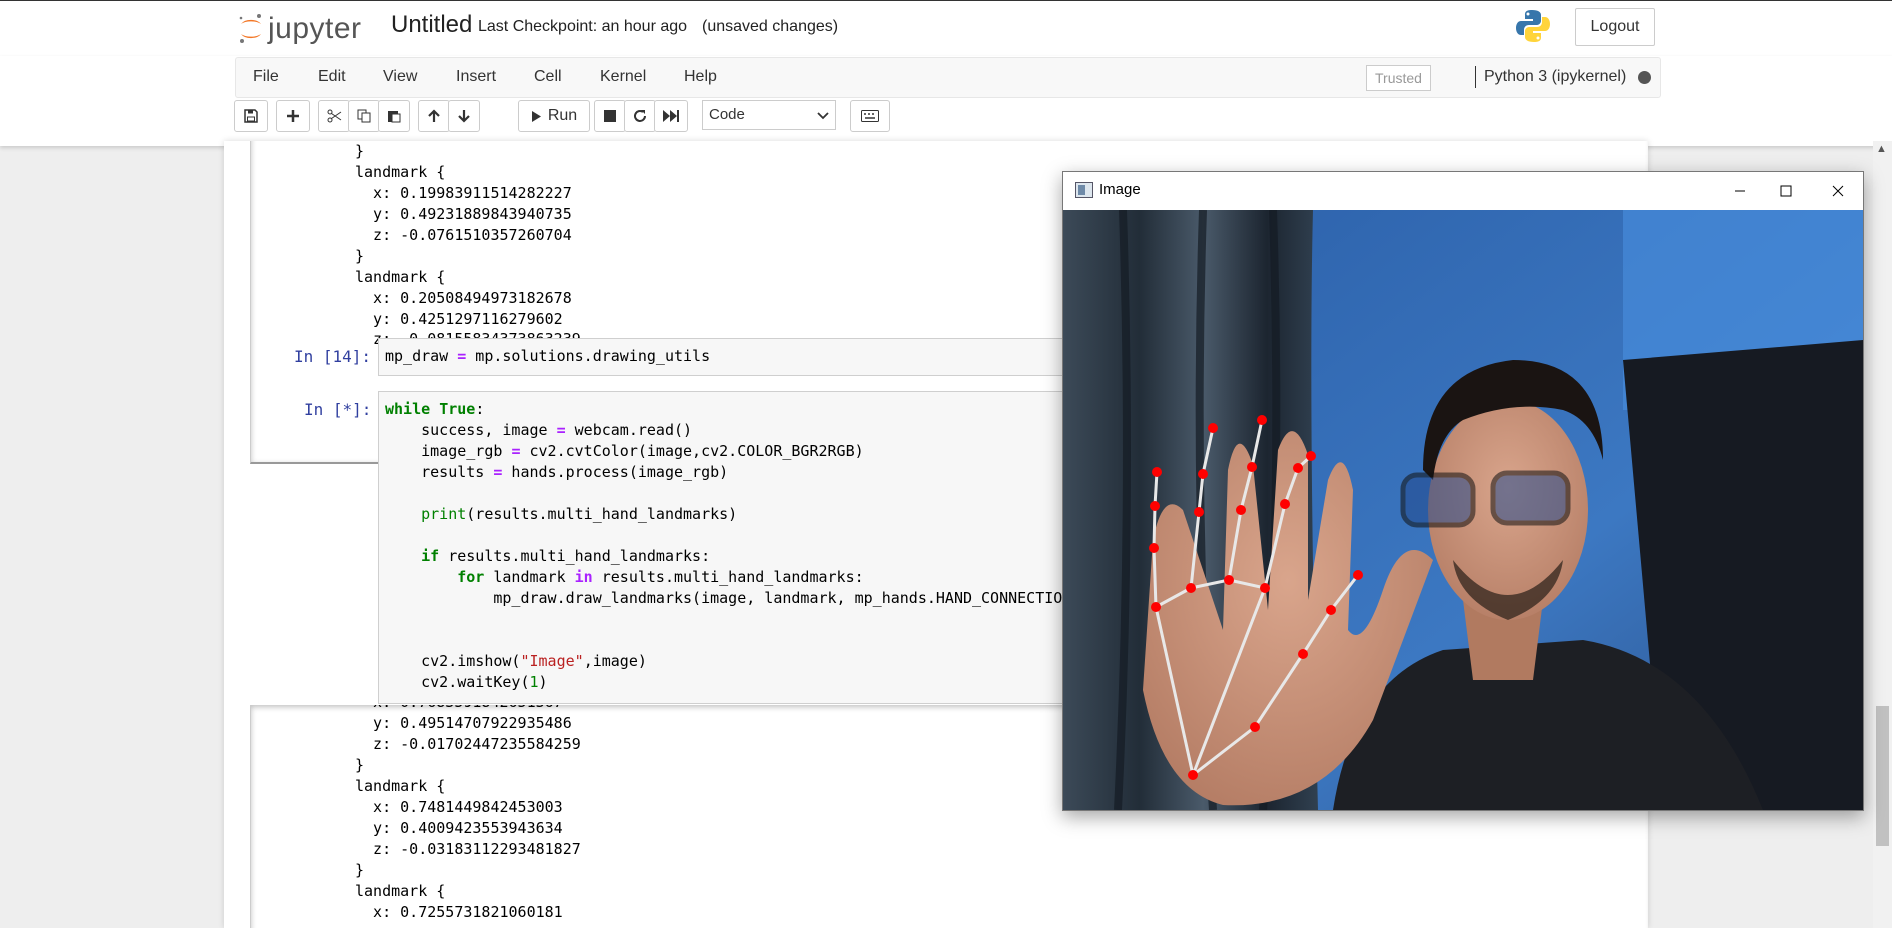 The image size is (1892, 928). I want to click on interrupt-button, so click(610, 116).